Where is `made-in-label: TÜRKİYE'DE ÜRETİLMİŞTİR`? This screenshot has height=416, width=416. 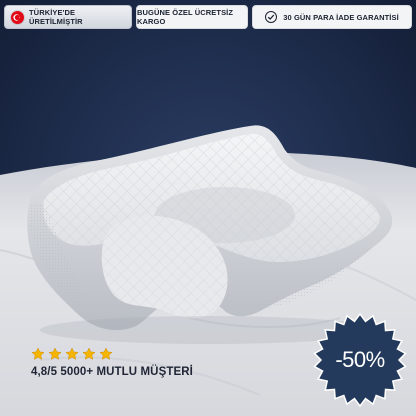
made-in-label: TÜRKİYE'DE ÜRETİLMİŞTİR is located at coordinates (56, 17).